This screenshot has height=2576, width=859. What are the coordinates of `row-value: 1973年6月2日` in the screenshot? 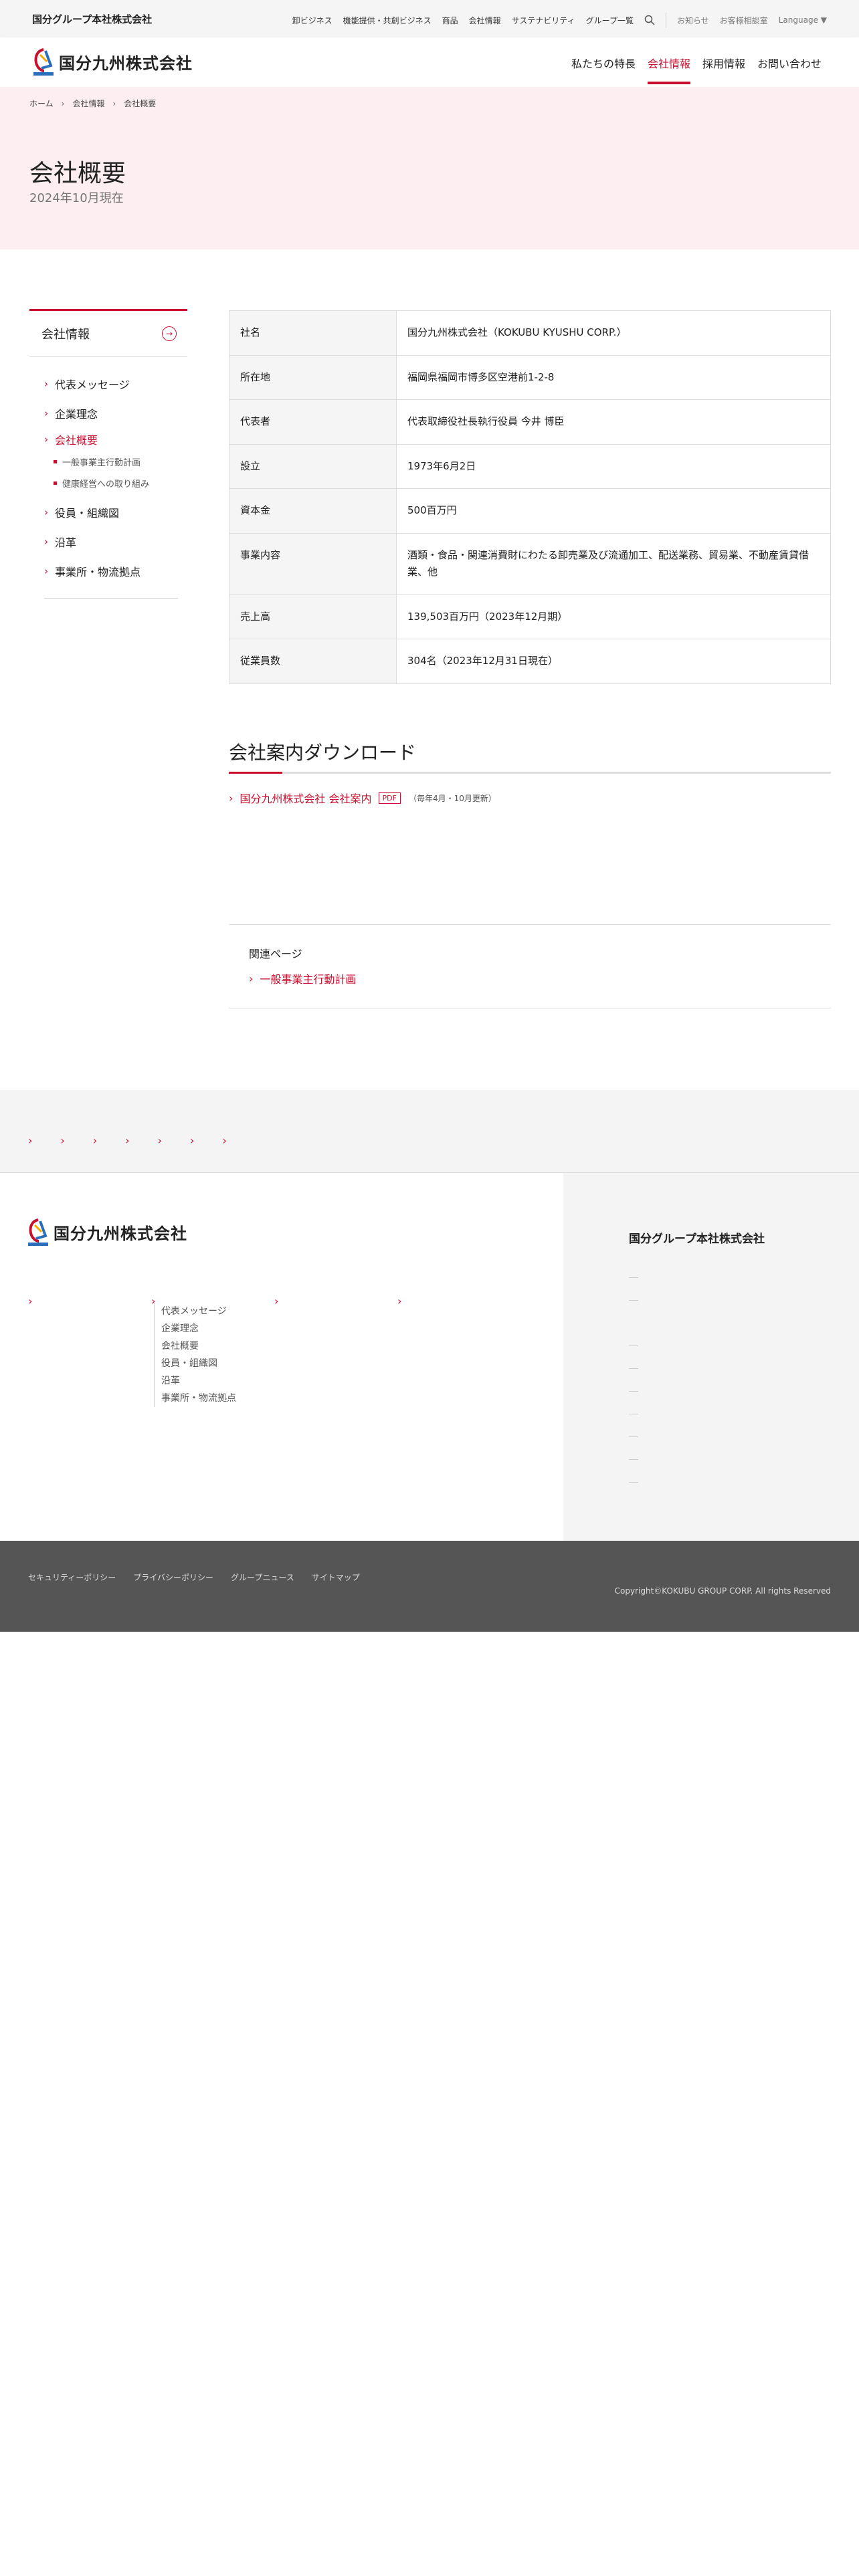 It's located at (613, 466).